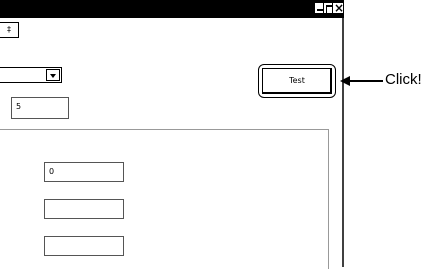  I want to click on close-glyph: ×, so click(339, 8).